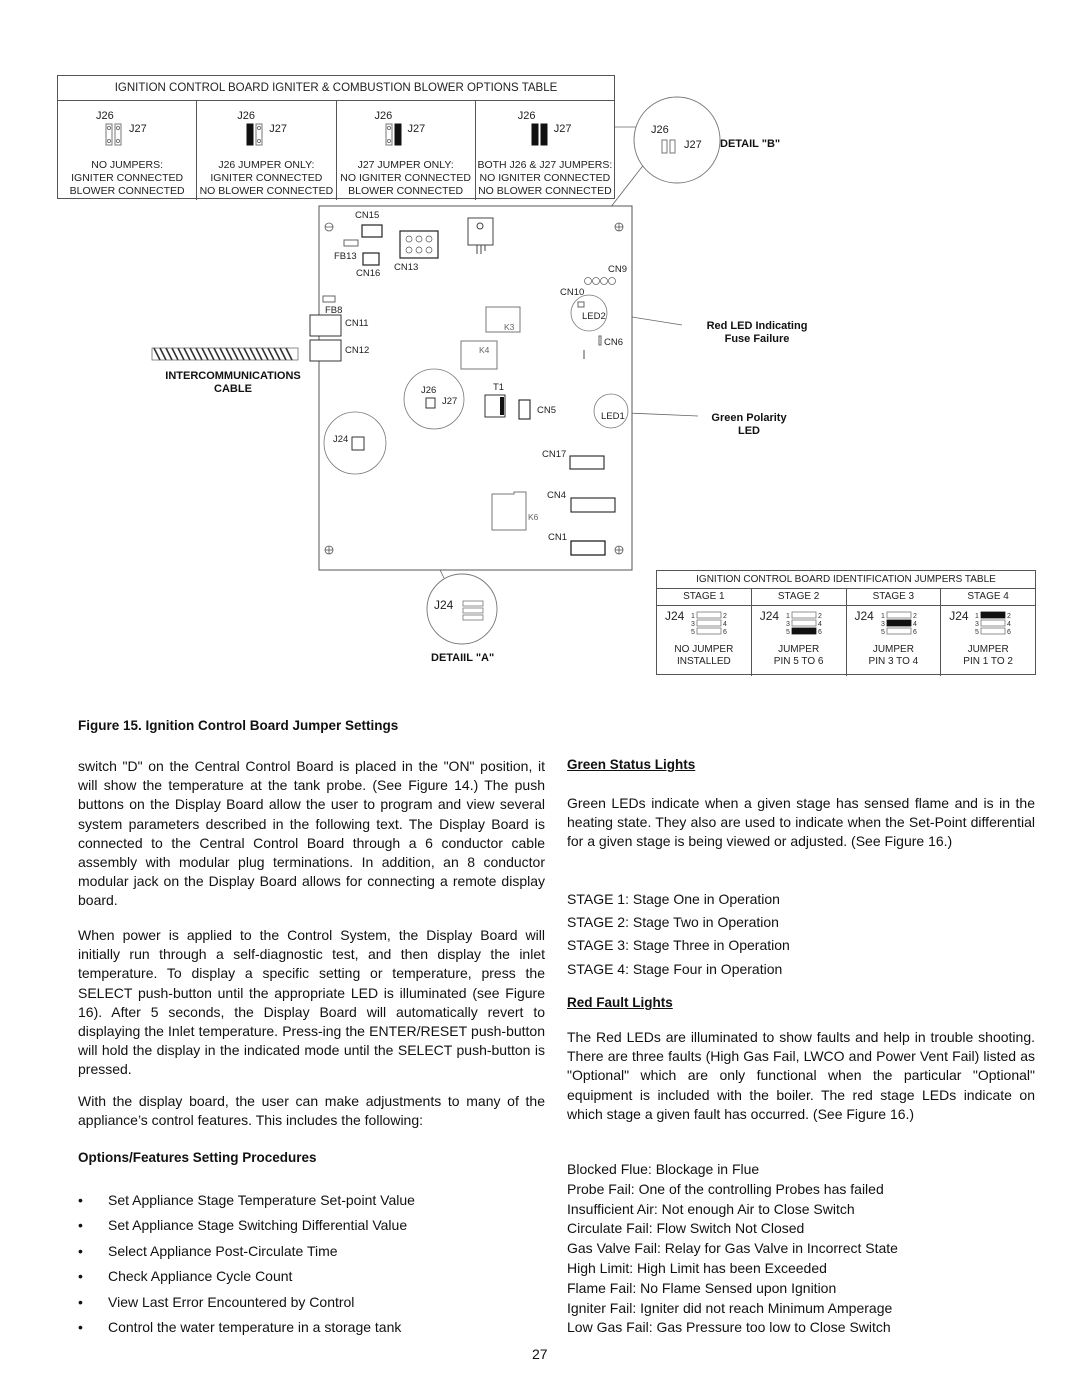  What do you see at coordinates (357, 323) in the screenshot?
I see `cn11-label: CN11` at bounding box center [357, 323].